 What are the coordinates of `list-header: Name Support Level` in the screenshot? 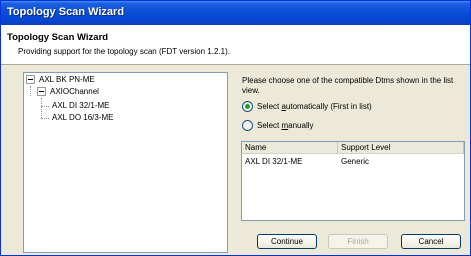 It's located at (353, 148).